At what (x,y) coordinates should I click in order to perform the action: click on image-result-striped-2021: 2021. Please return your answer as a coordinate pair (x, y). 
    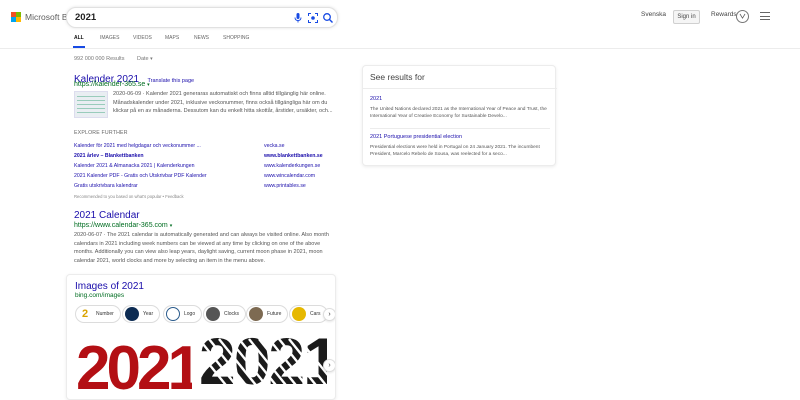
    Looking at the image, I should click on (263, 364).